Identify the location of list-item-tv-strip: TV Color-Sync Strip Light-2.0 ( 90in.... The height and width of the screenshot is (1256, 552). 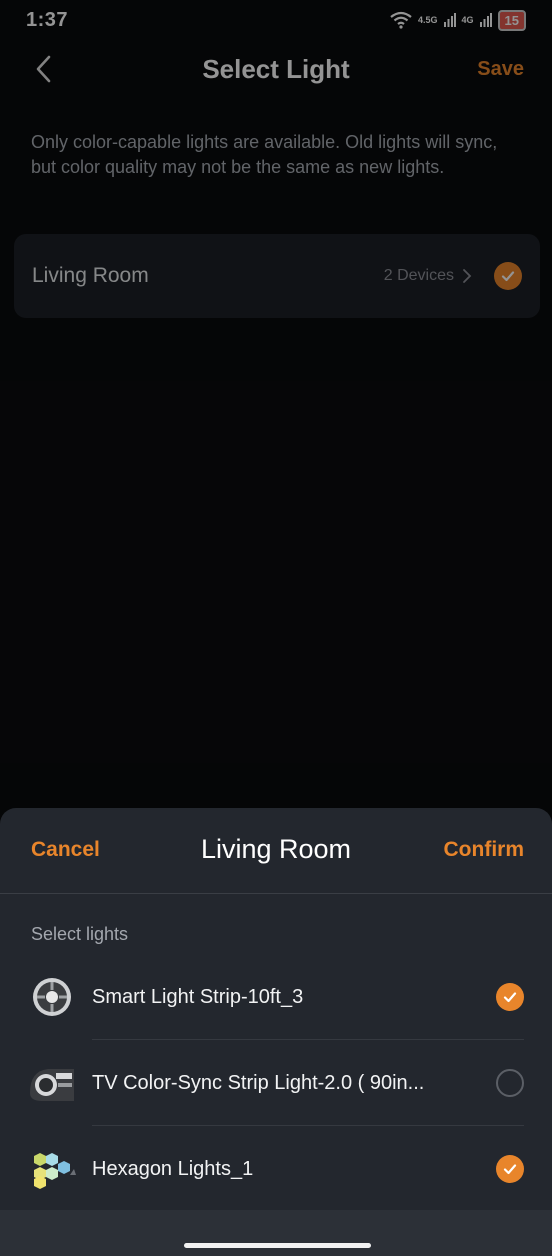
(276, 1083).